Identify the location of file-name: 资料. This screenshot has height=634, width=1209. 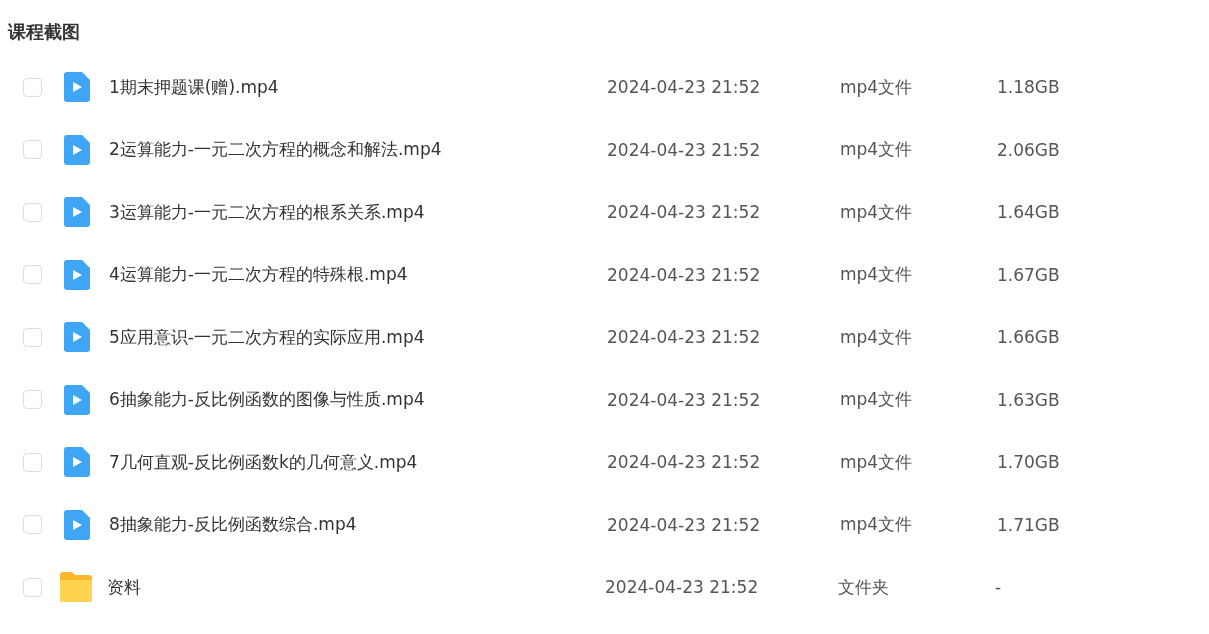
(356, 587).